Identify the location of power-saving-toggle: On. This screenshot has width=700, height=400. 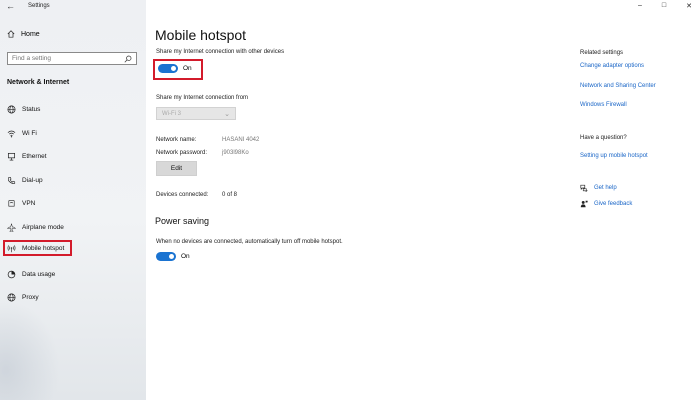
(173, 256).